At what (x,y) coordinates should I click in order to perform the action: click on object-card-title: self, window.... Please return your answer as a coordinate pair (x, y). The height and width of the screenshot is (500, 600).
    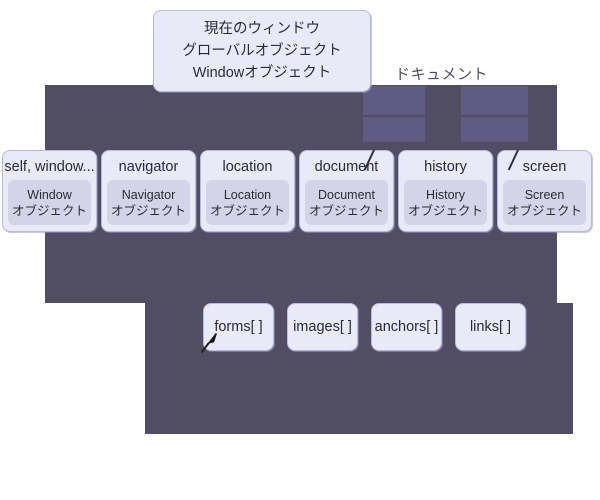
    Looking at the image, I should click on (49, 167).